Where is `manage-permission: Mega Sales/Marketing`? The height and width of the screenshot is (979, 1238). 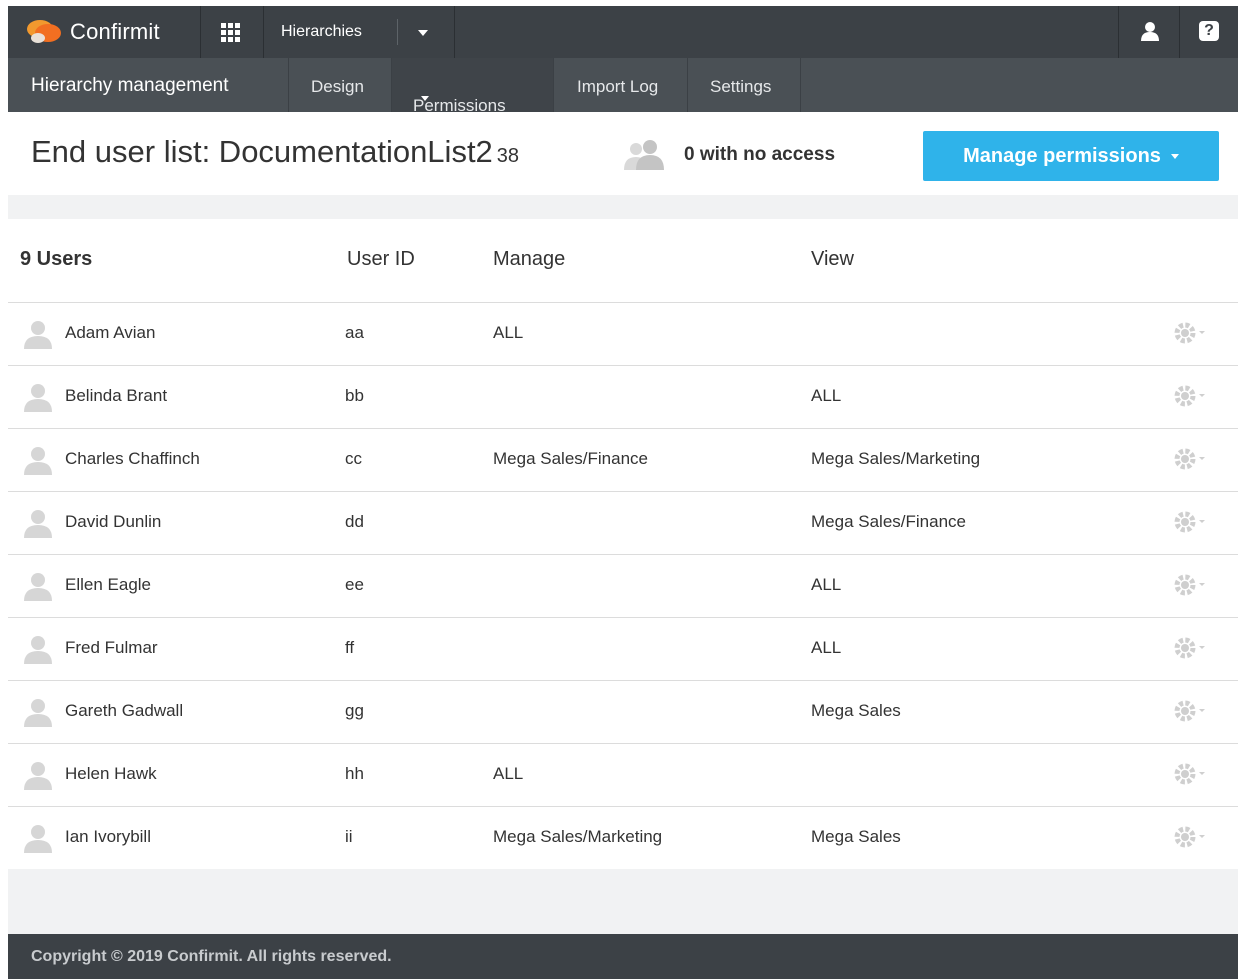 manage-permission: Mega Sales/Marketing is located at coordinates (578, 836).